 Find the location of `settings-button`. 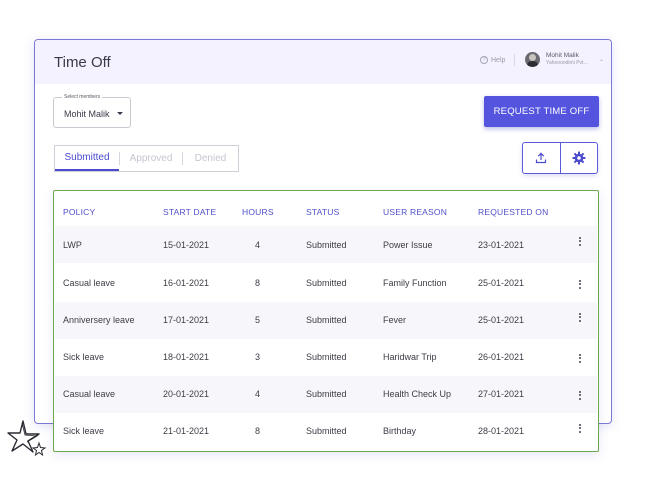

settings-button is located at coordinates (579, 158).